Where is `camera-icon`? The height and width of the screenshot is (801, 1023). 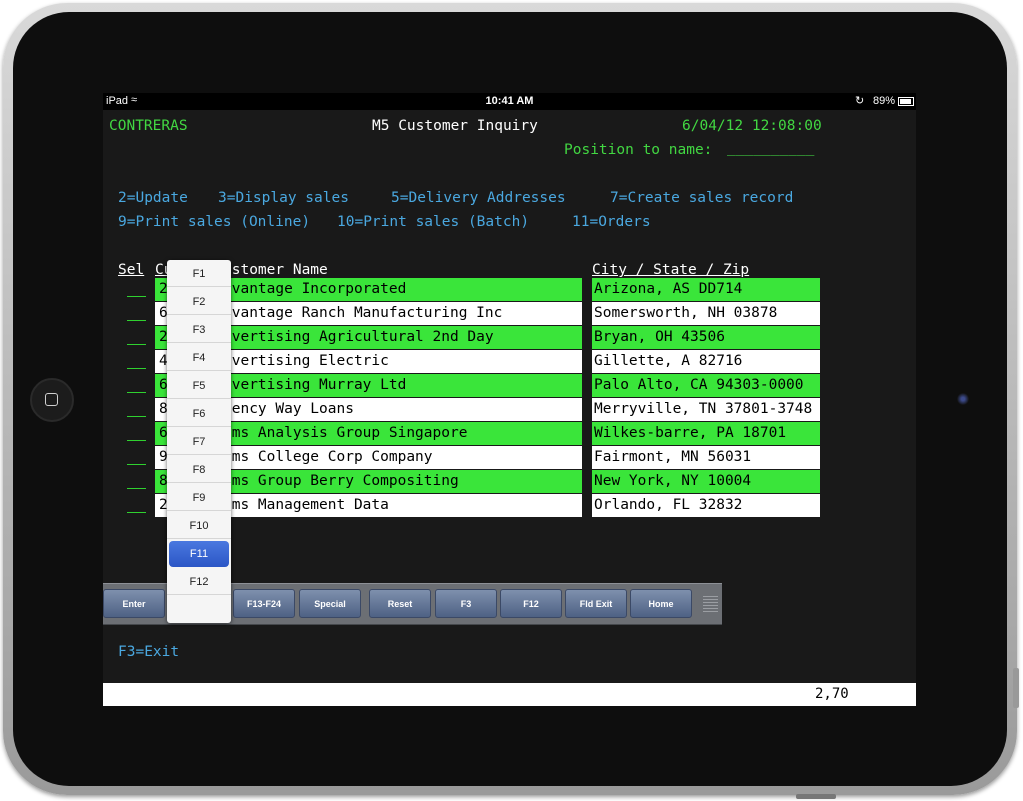
camera-icon is located at coordinates (963, 399).